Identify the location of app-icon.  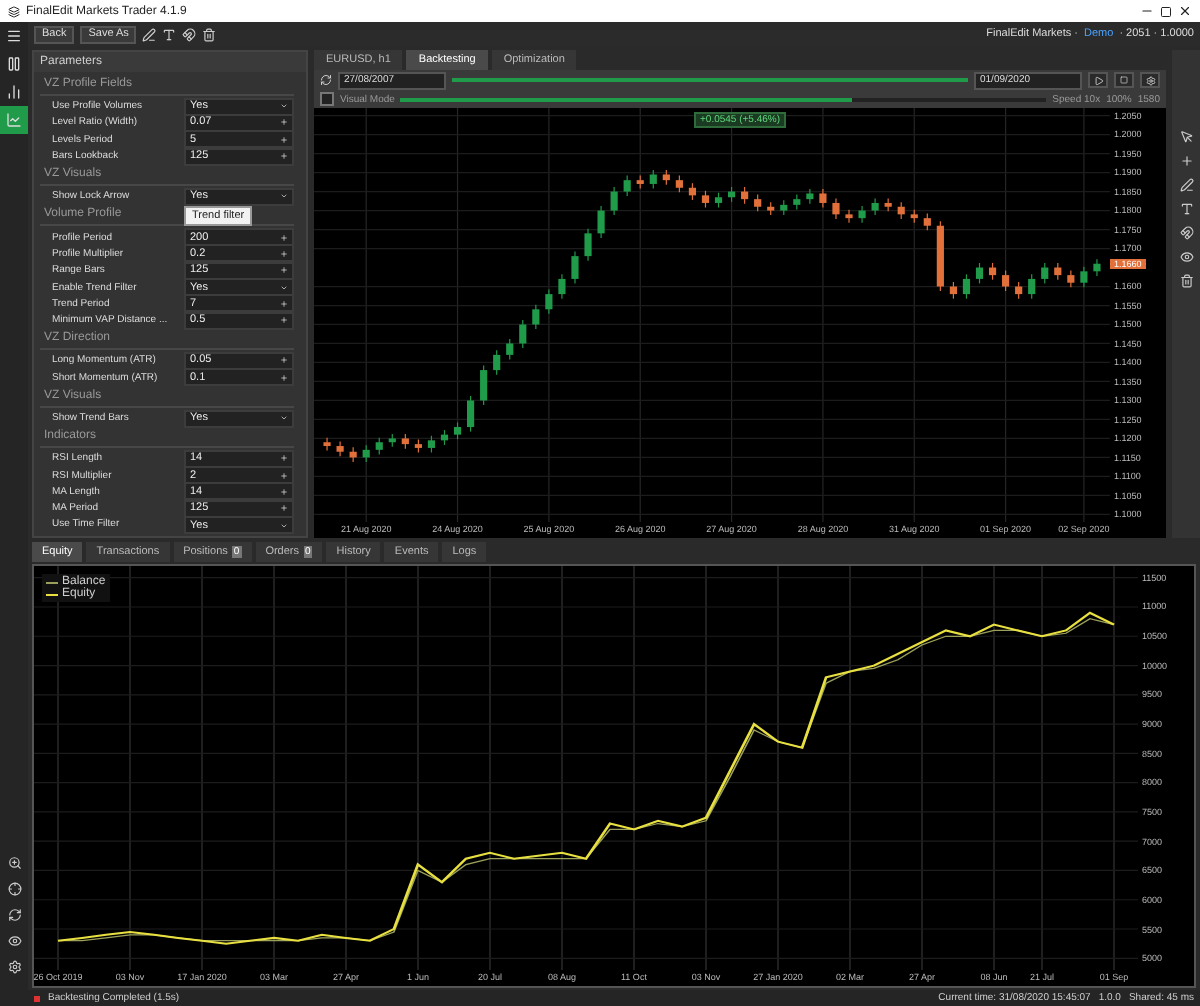
(14, 11).